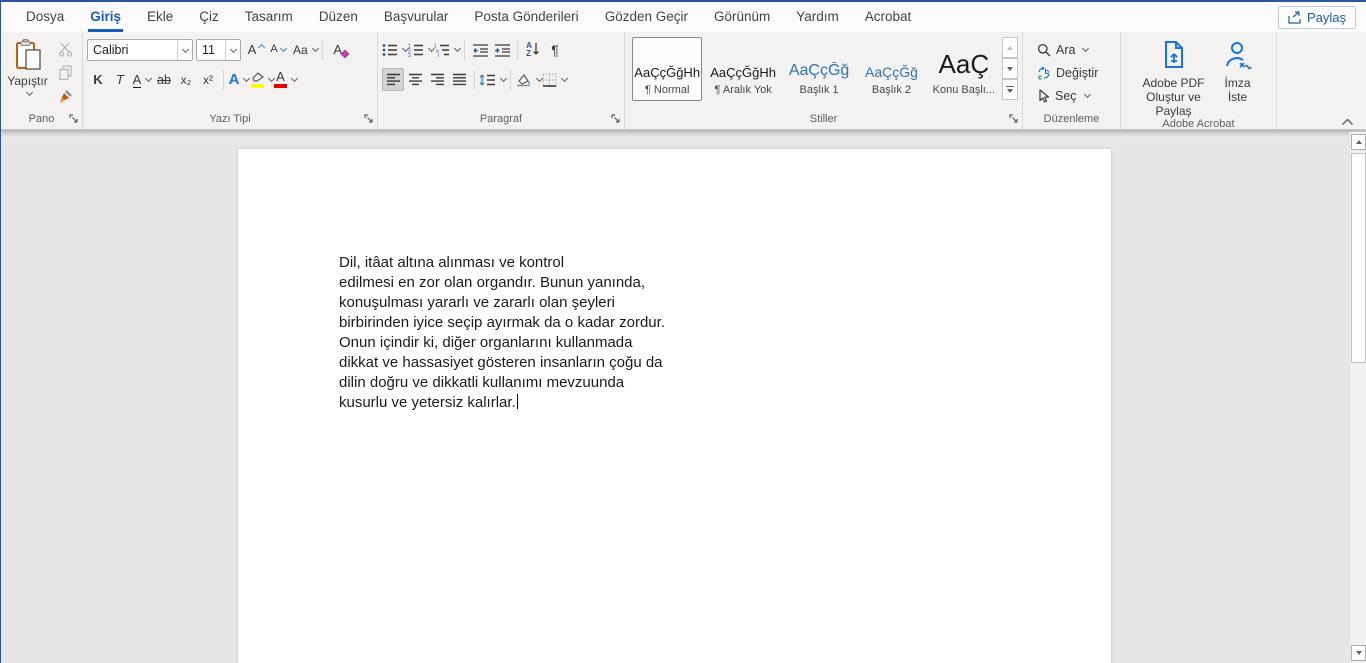 The image size is (1366, 663). I want to click on paste-button: Yapıştır, so click(27, 66).